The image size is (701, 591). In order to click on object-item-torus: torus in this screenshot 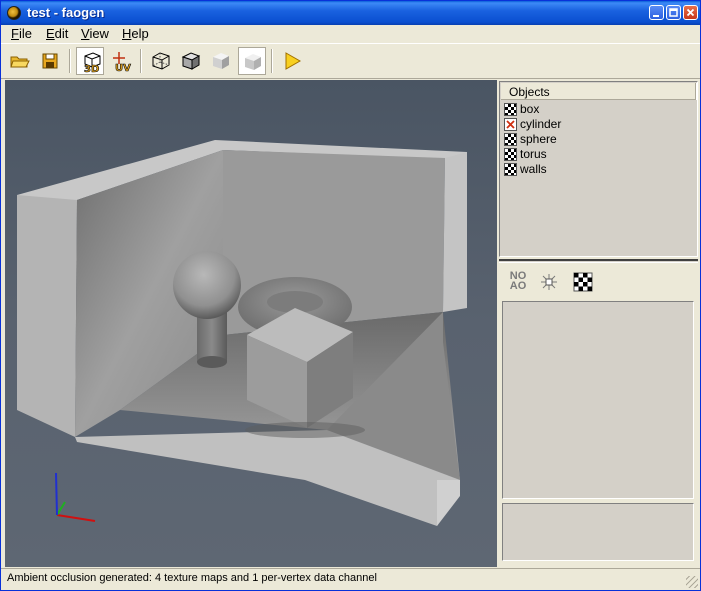, I will do `click(564, 154)`.